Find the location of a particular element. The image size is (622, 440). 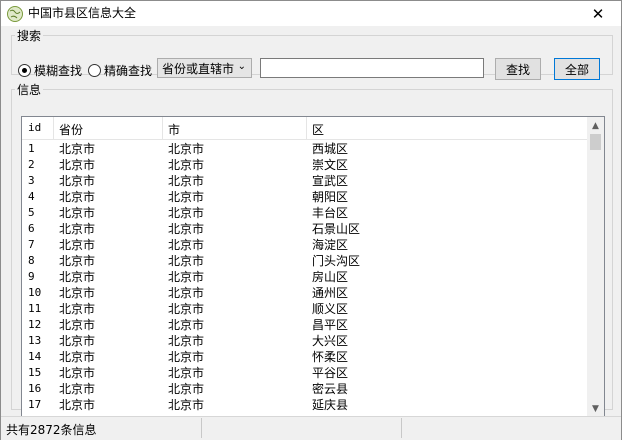

cell-id: 2 is located at coordinates (31, 164).